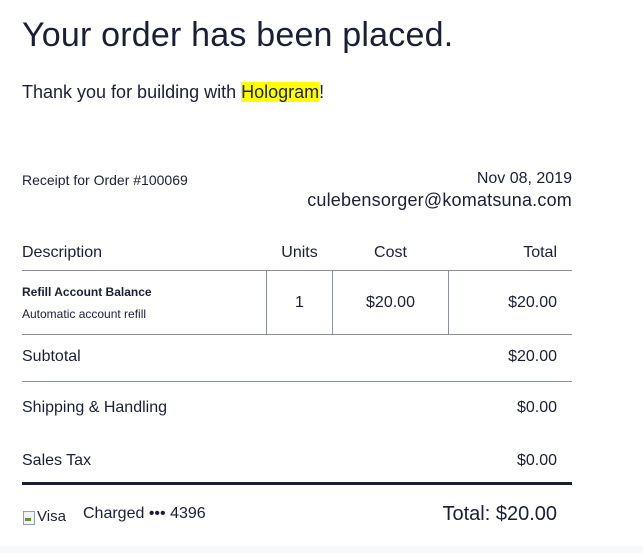  Describe the element at coordinates (144, 513) in the screenshot. I see `charged-card-info: Charged ••• 4396` at that location.